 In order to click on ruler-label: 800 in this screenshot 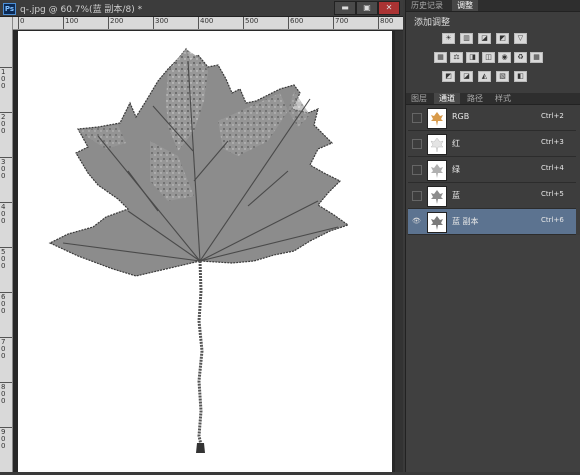, I will do `click(387, 21)`.